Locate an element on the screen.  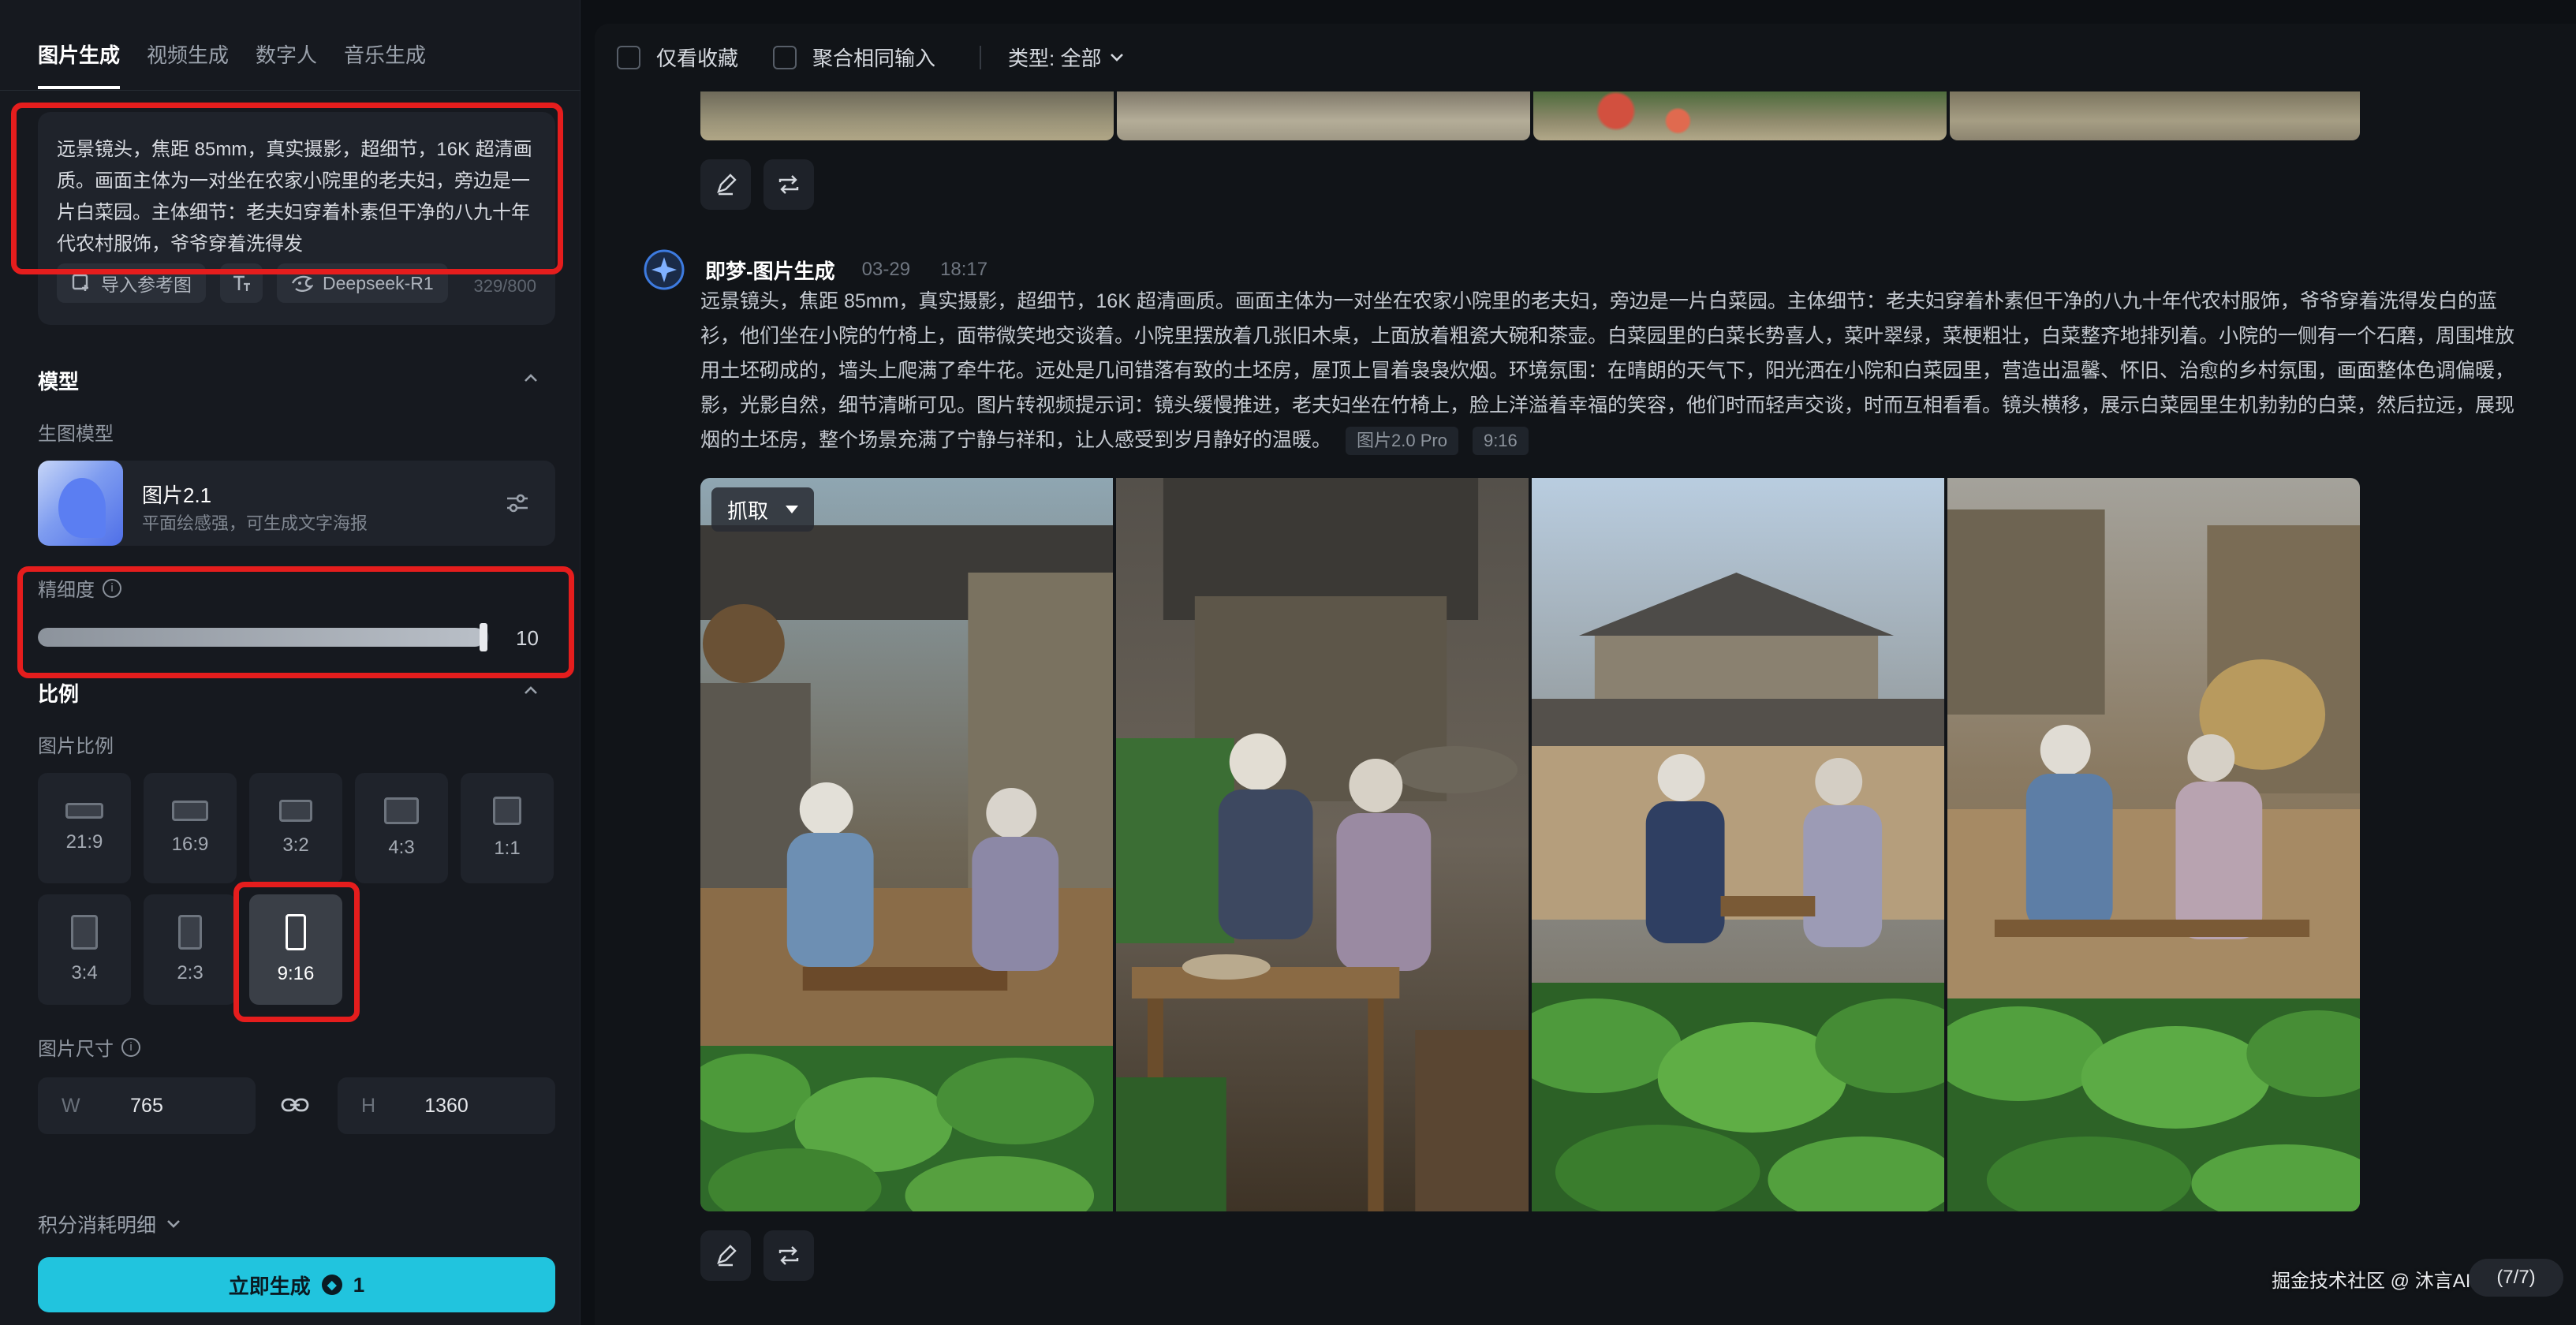
ratio-3-2-icon is located at coordinates (295, 811).